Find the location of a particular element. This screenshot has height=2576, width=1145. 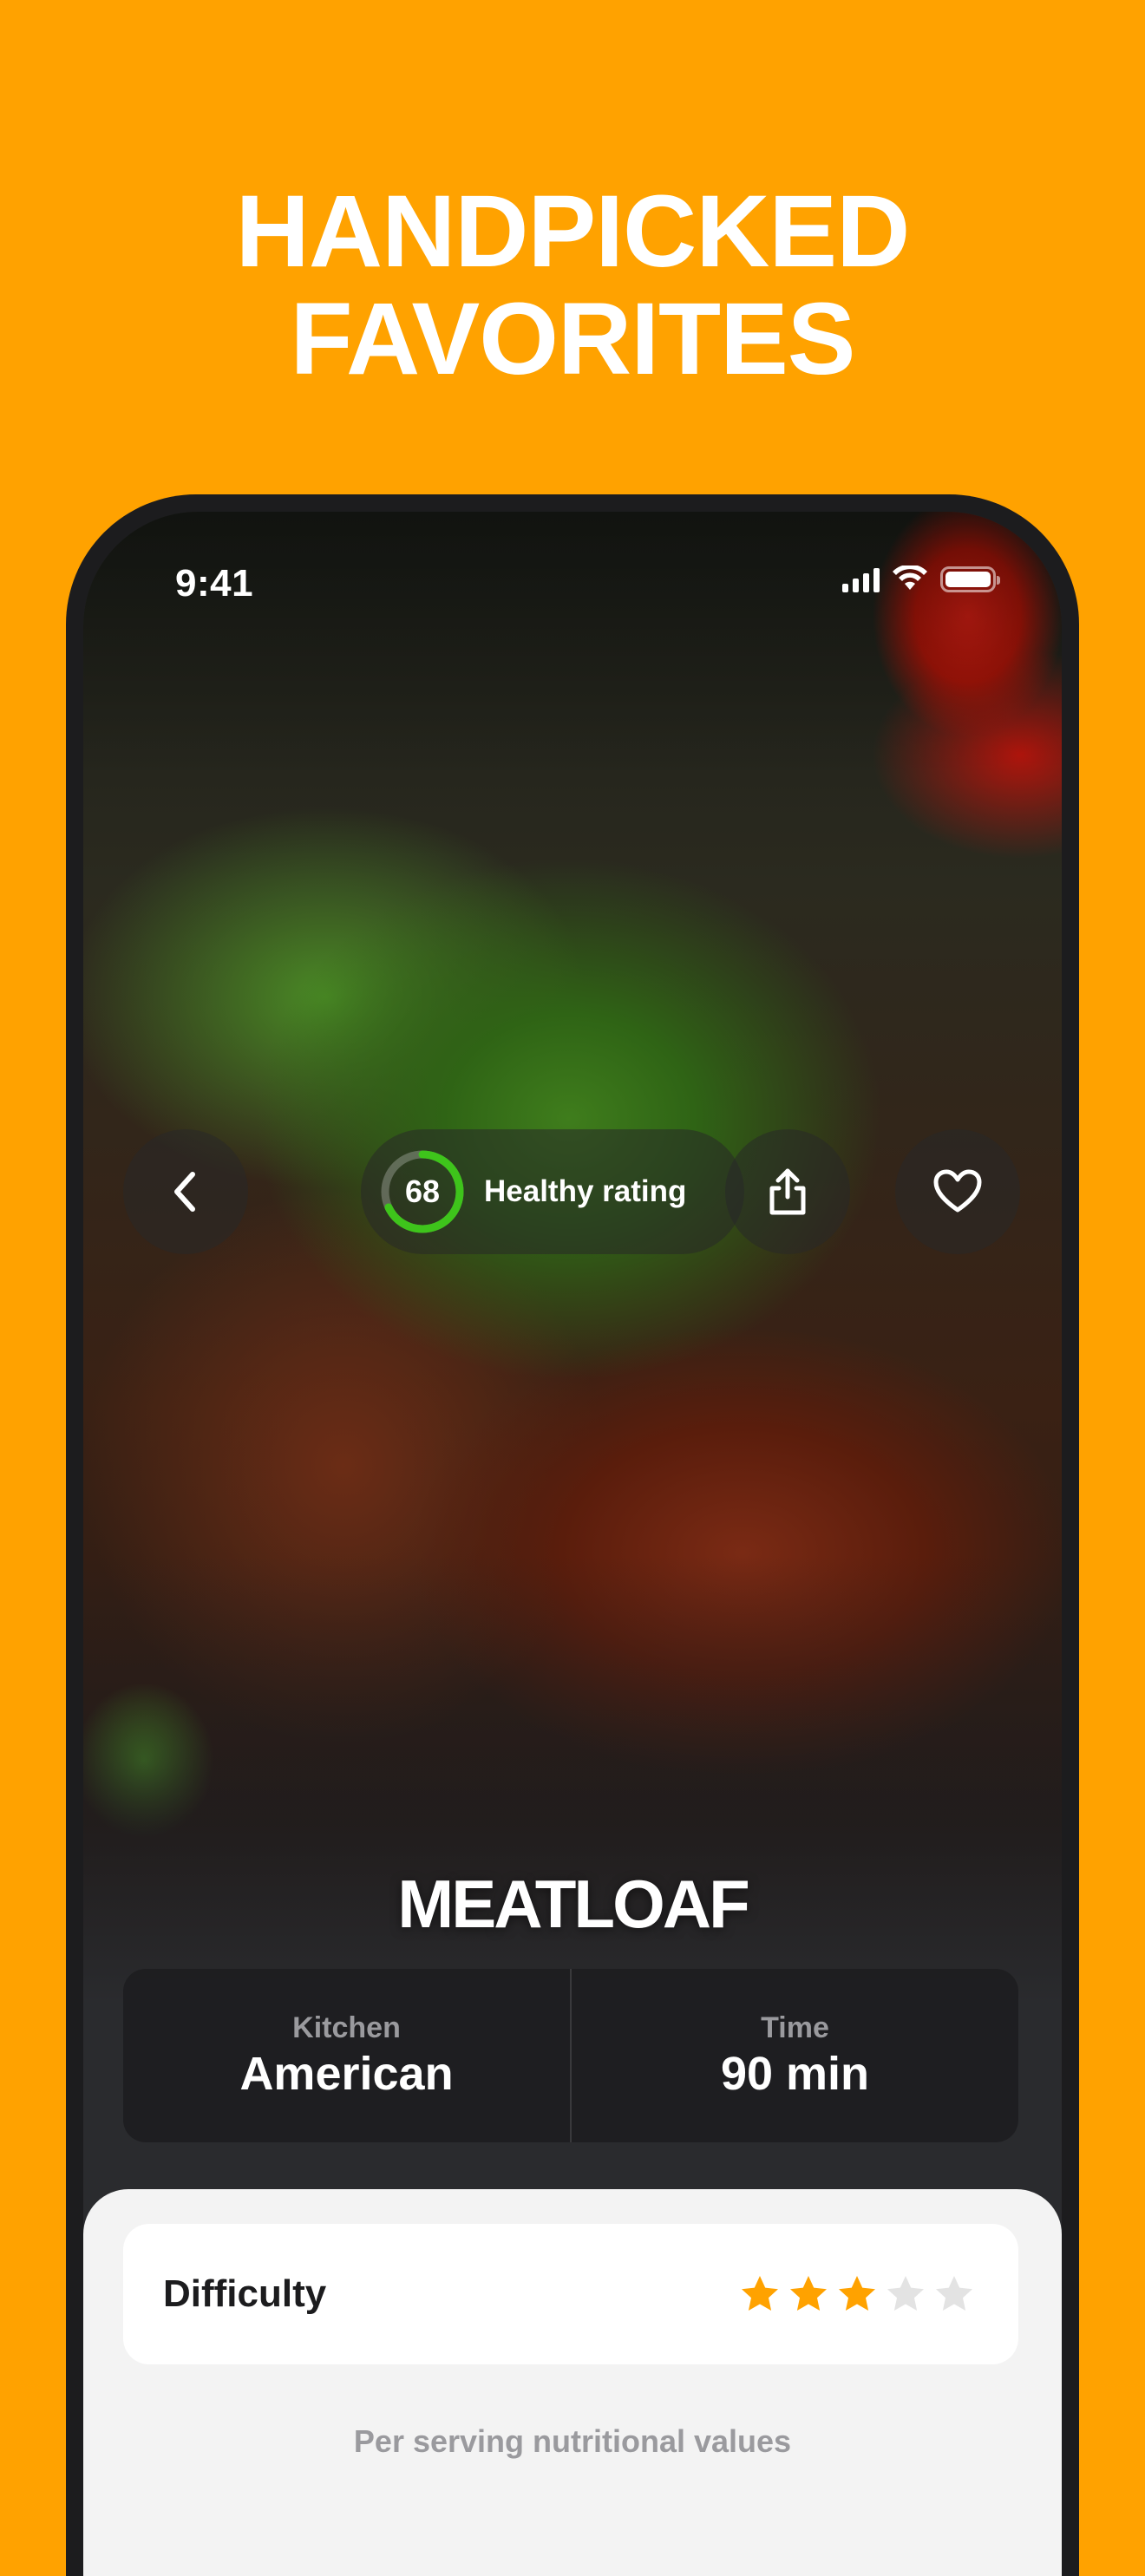

share-button is located at coordinates (788, 1191).